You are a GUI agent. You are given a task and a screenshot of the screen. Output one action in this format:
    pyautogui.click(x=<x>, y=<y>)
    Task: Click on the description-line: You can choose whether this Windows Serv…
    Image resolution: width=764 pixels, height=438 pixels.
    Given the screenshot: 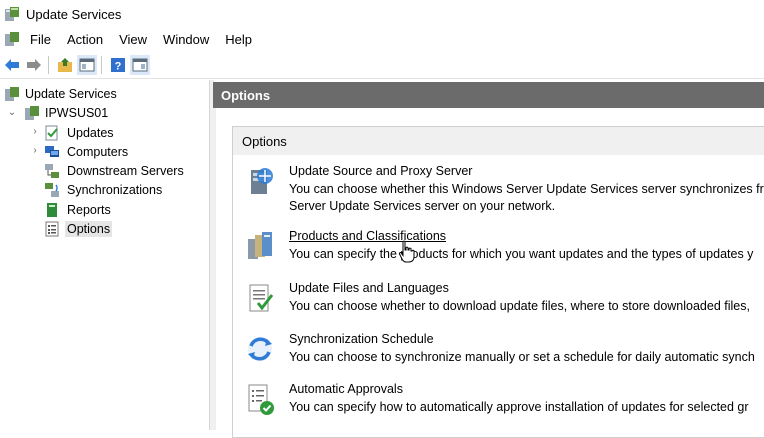 What is the action you would take?
    pyautogui.click(x=526, y=189)
    